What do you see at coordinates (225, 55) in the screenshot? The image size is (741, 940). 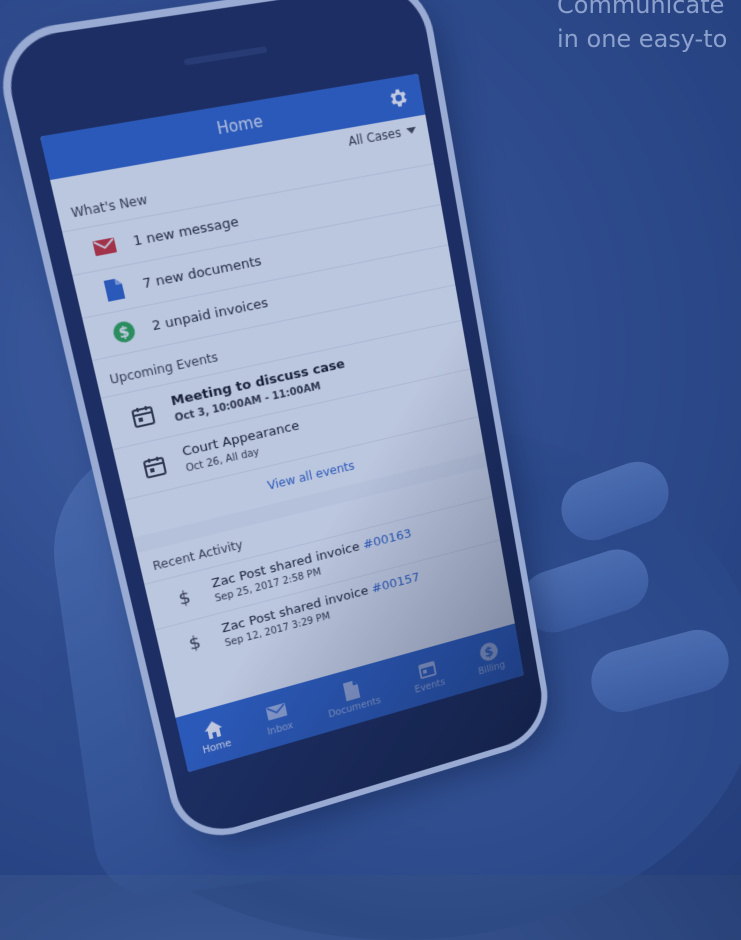 I see `phone-speaker` at bounding box center [225, 55].